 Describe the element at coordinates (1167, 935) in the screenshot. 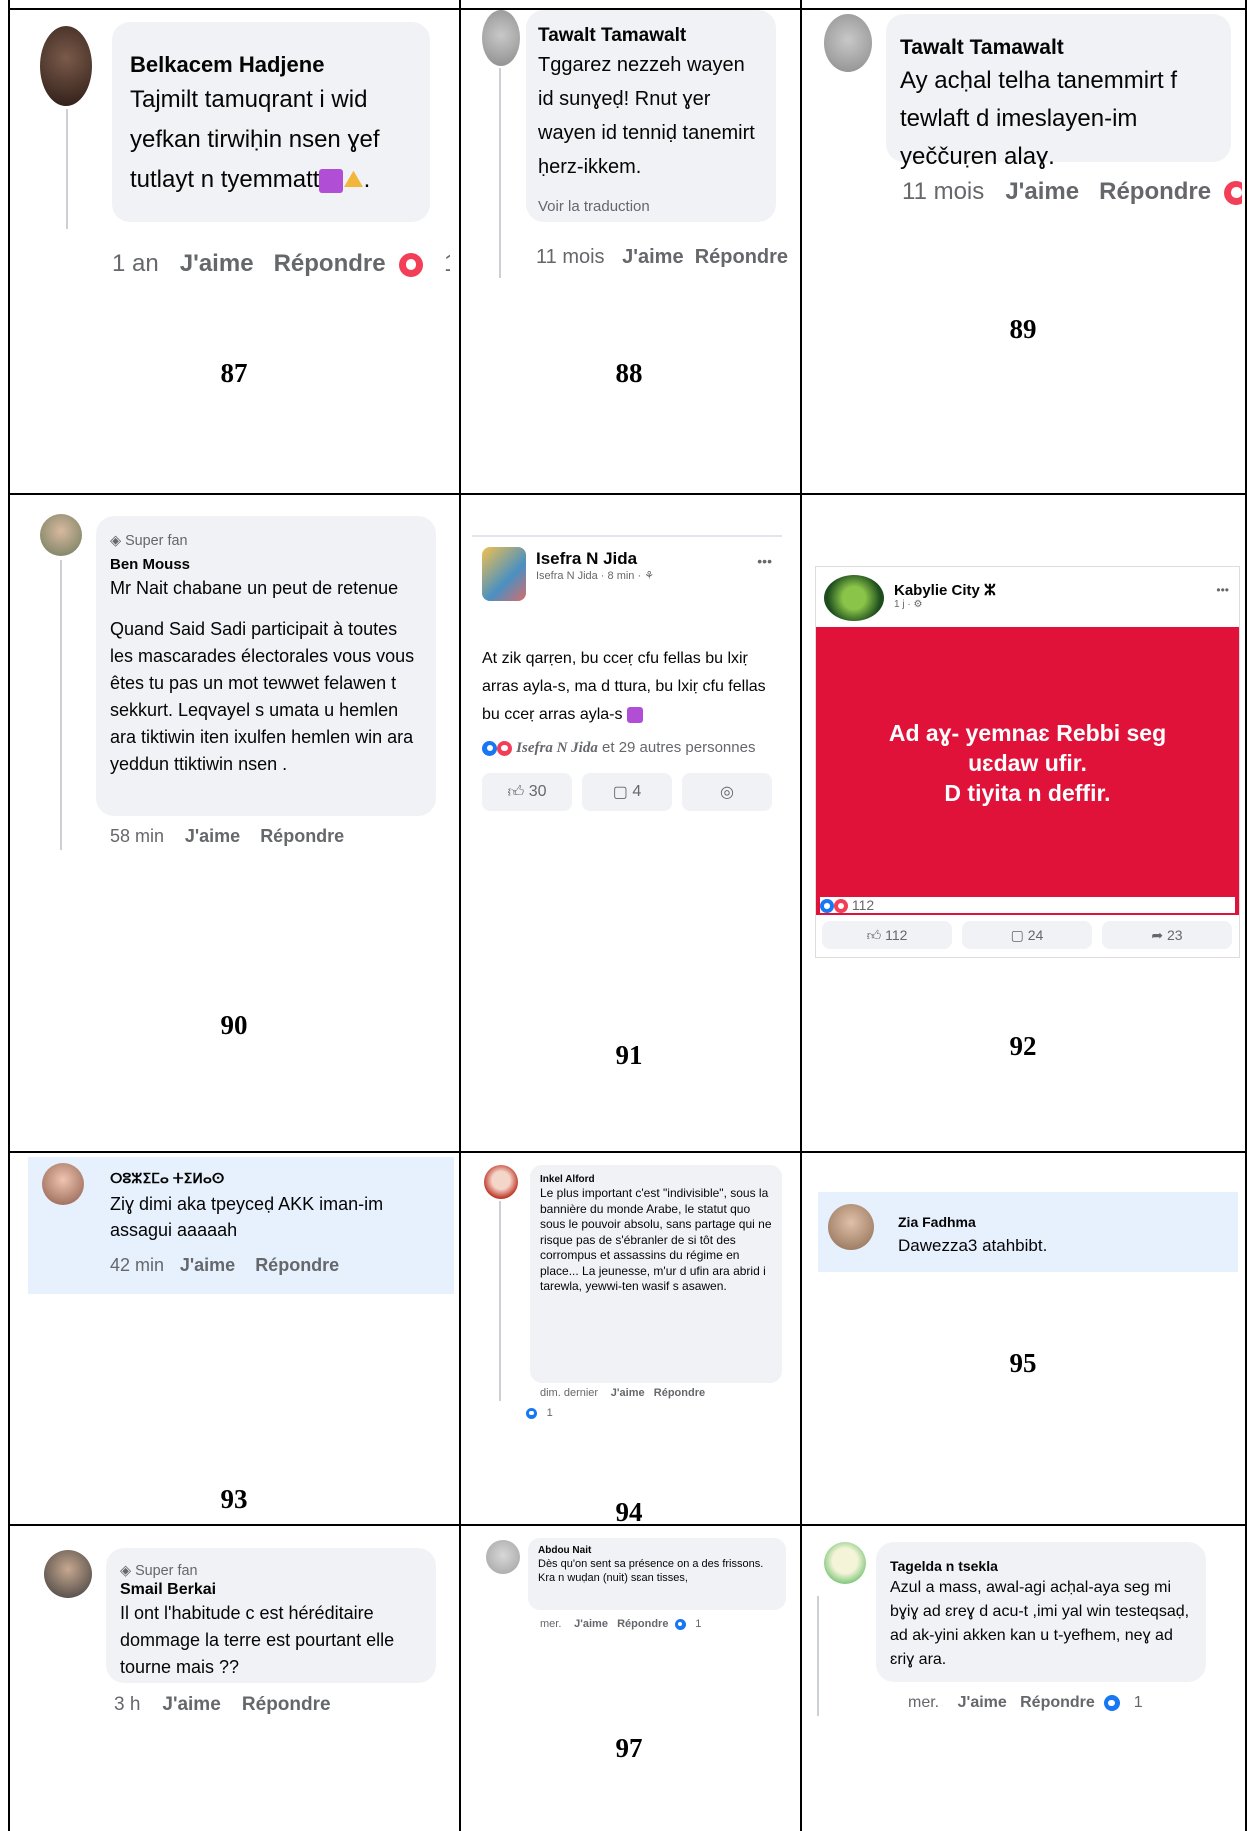

I see `share-button: ➦ 23` at that location.